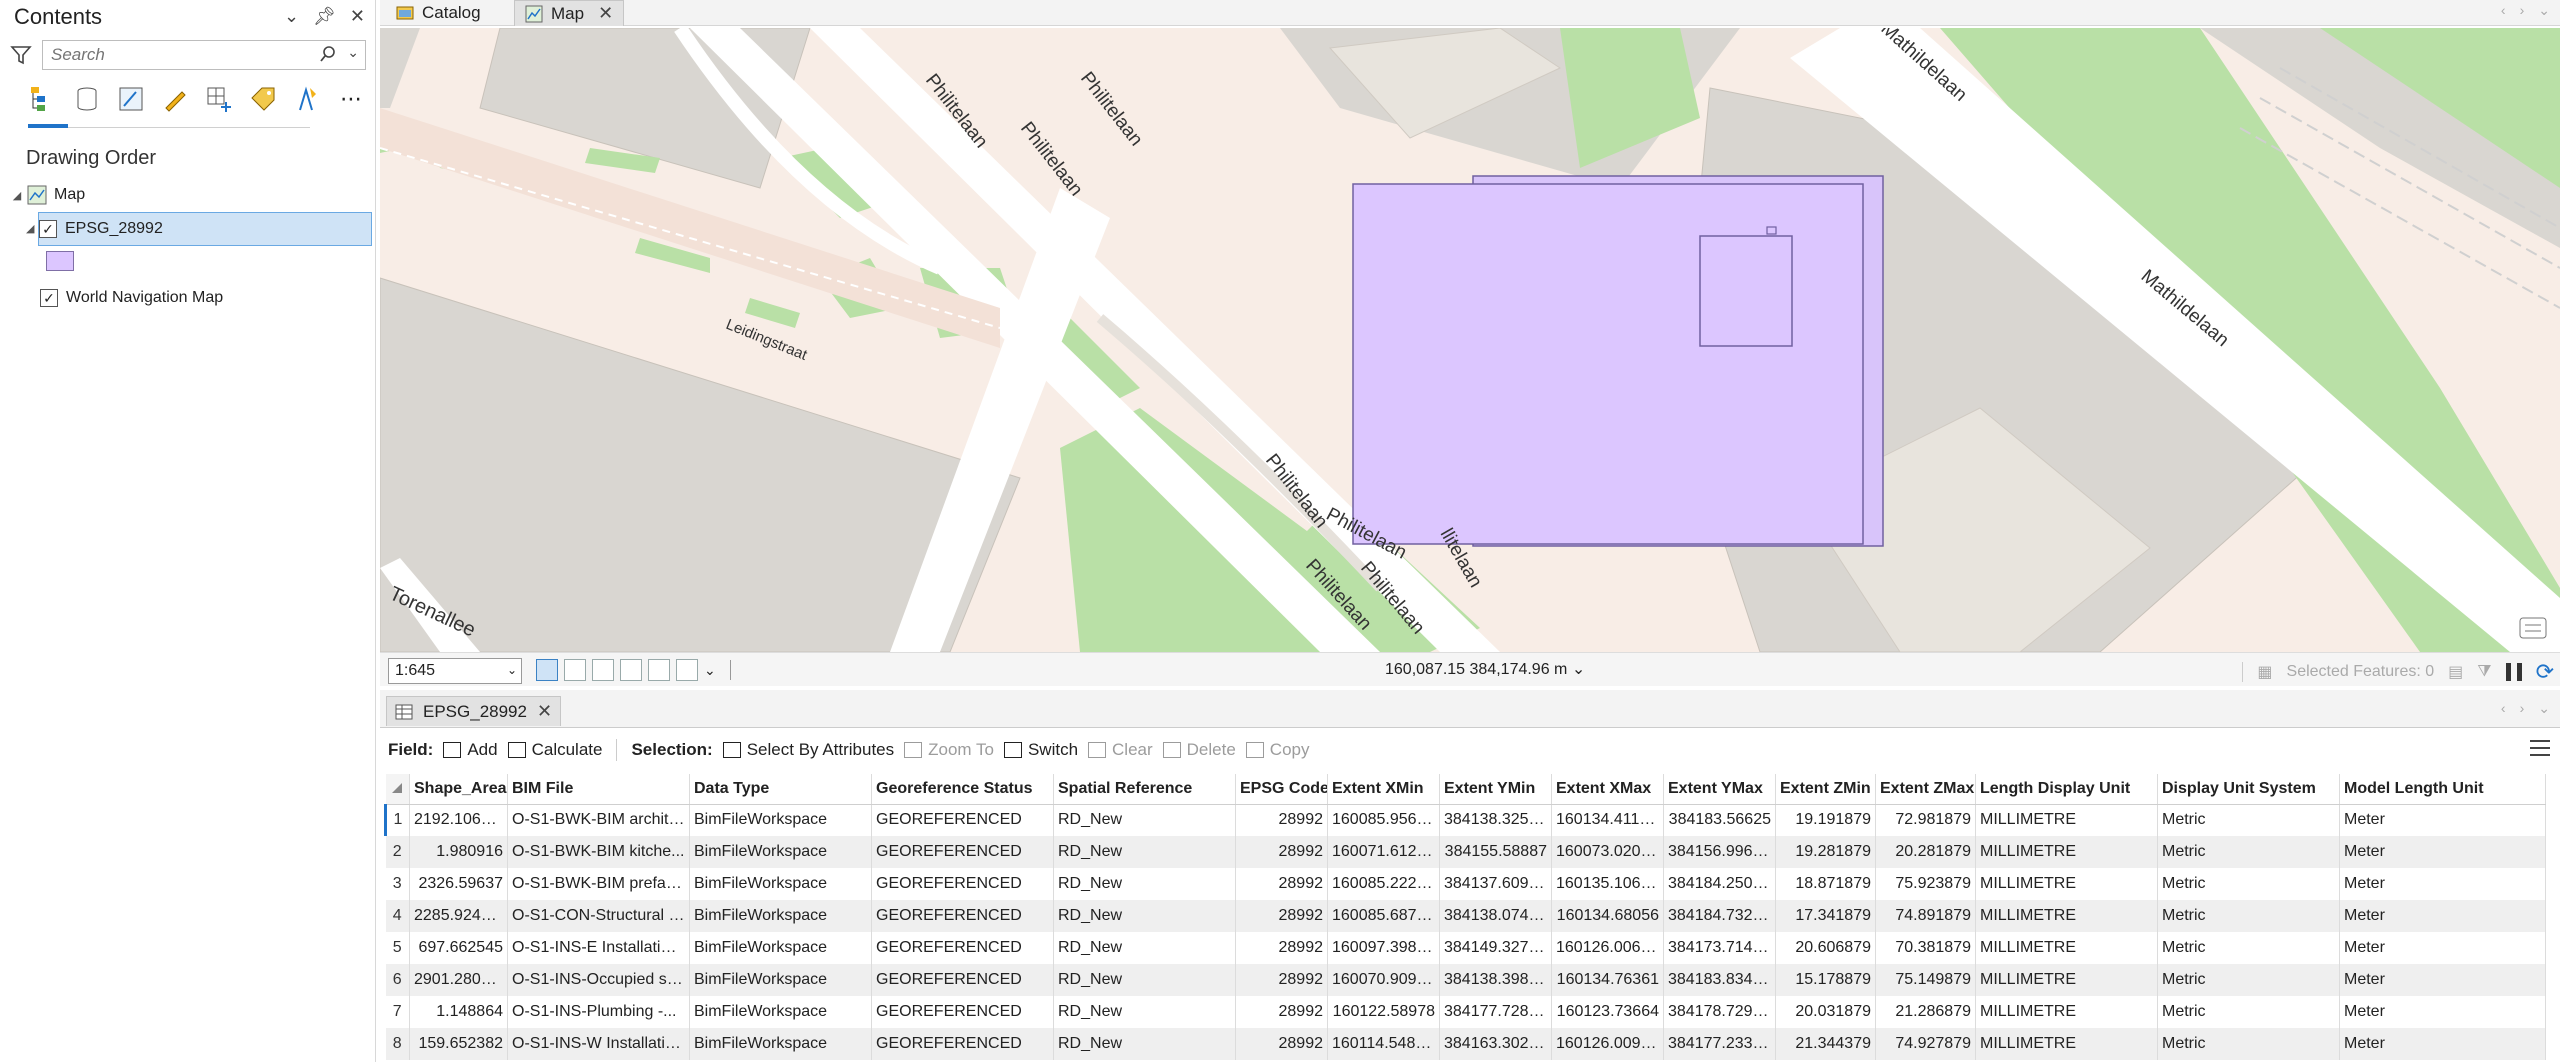 The image size is (2560, 1062). Describe the element at coordinates (605, 13) in the screenshot. I see `close-tab-icon: ✕` at that location.